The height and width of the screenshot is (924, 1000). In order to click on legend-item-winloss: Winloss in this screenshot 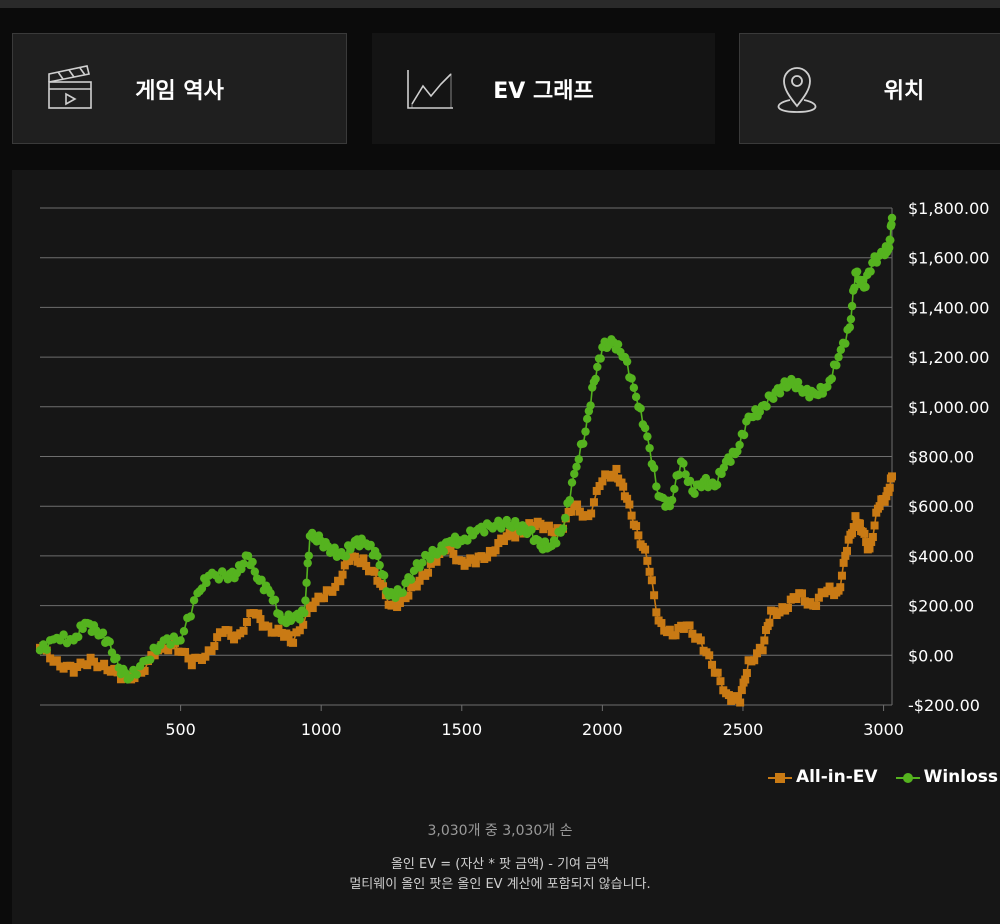, I will do `click(946, 777)`.